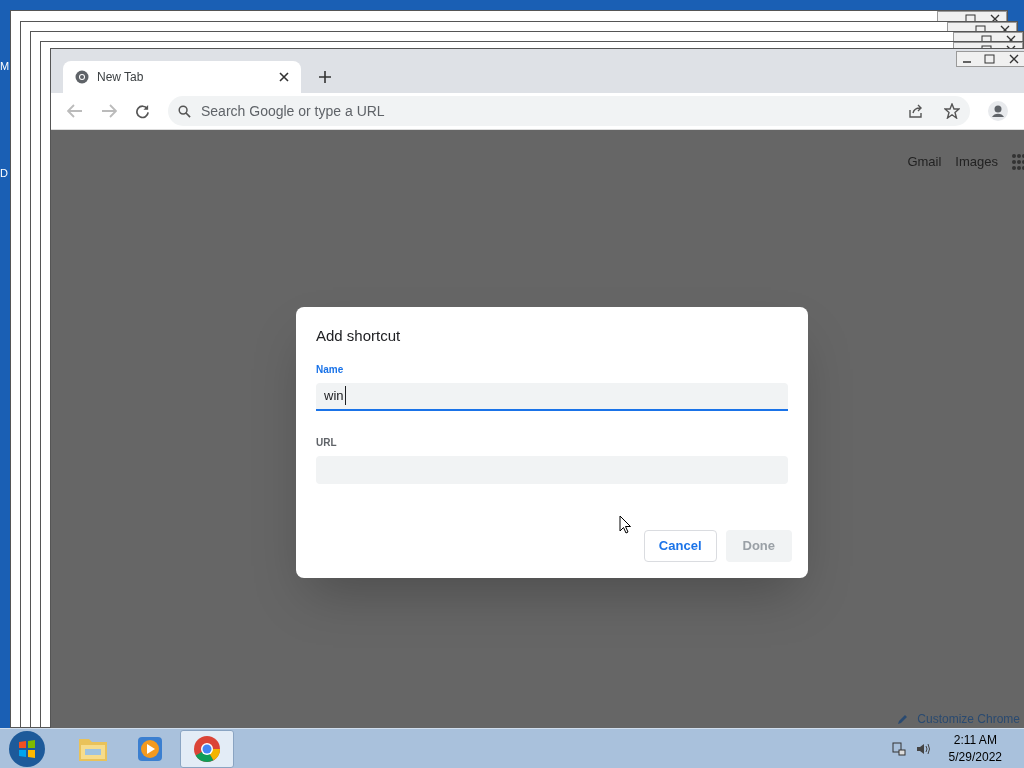  I want to click on close-icon, so click(284, 77).